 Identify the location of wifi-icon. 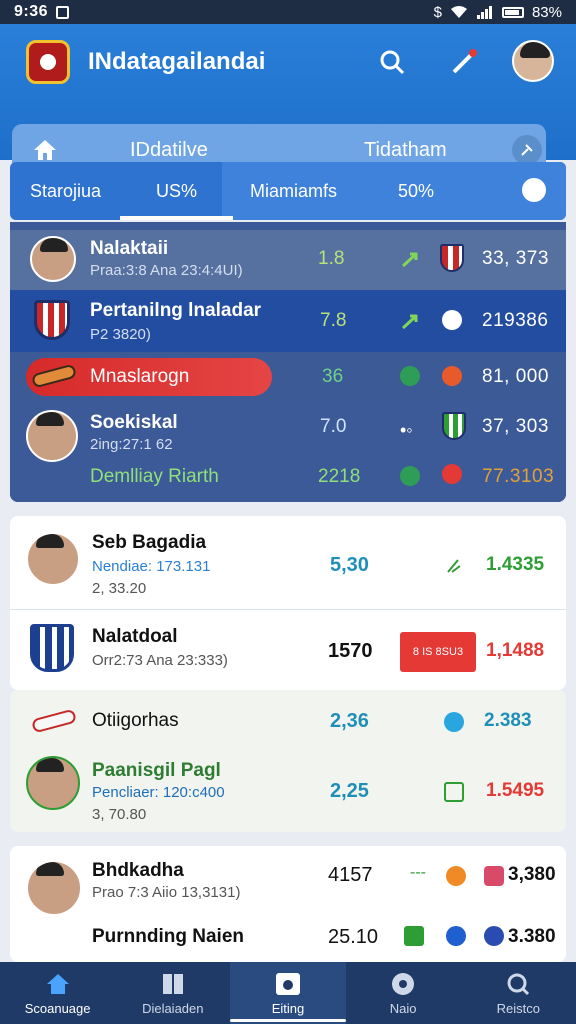
(458, 12).